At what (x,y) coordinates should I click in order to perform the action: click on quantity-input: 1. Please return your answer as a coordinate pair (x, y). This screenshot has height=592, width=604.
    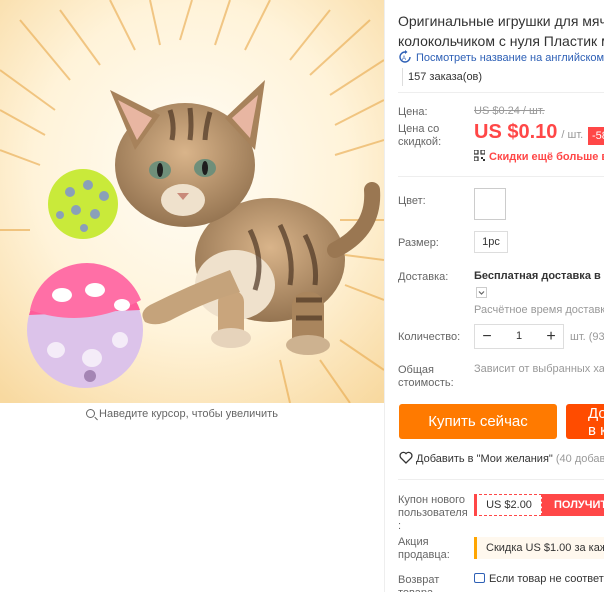
    Looking at the image, I should click on (519, 336).